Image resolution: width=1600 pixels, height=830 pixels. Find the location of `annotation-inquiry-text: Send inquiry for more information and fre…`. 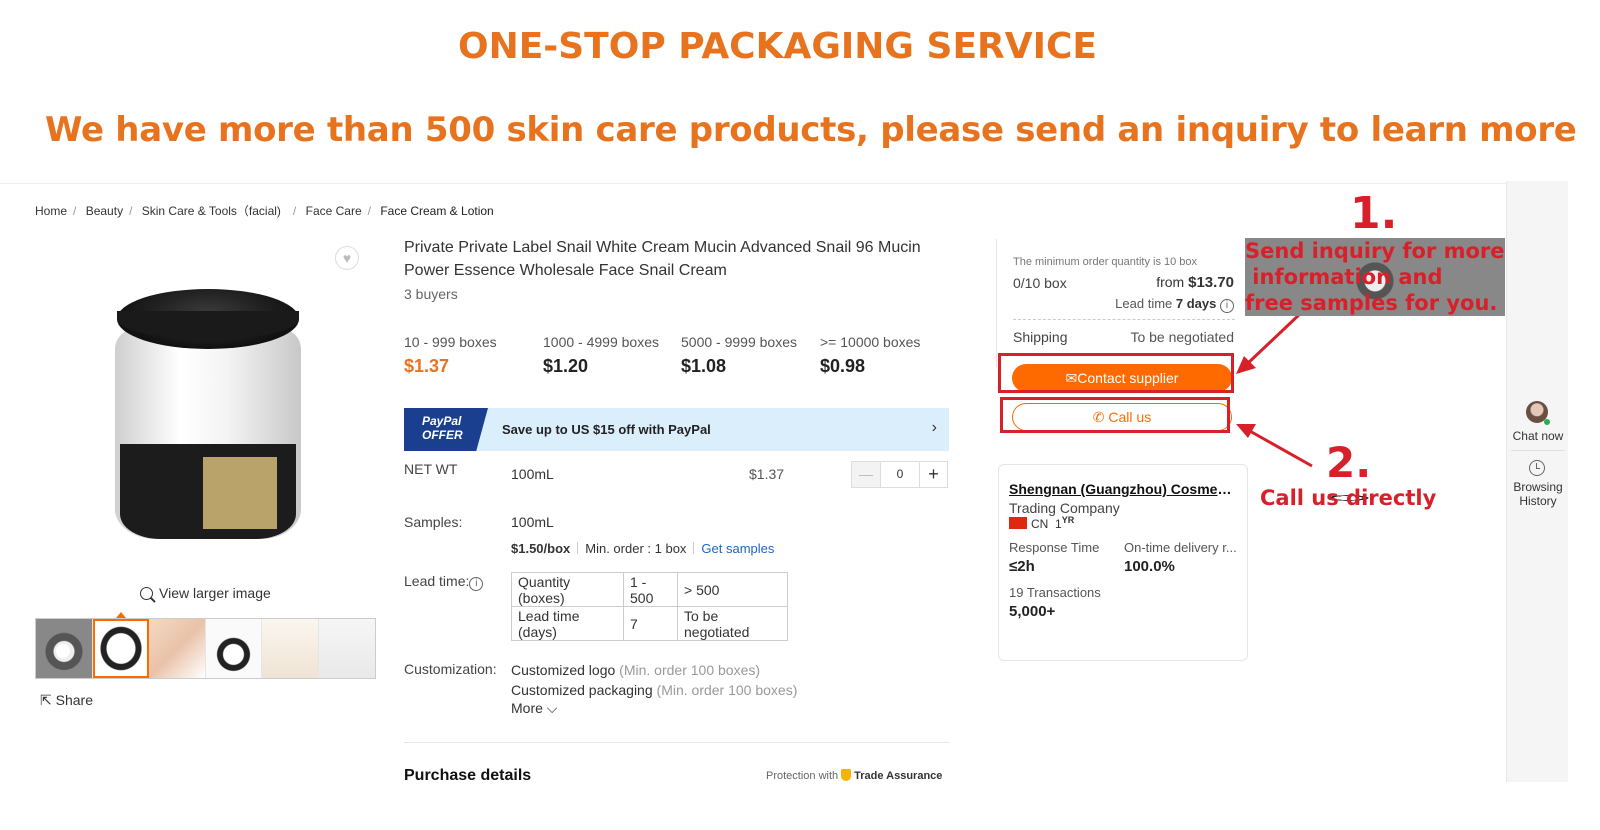

annotation-inquiry-text: Send inquiry for more information and fre… is located at coordinates (1375, 277).